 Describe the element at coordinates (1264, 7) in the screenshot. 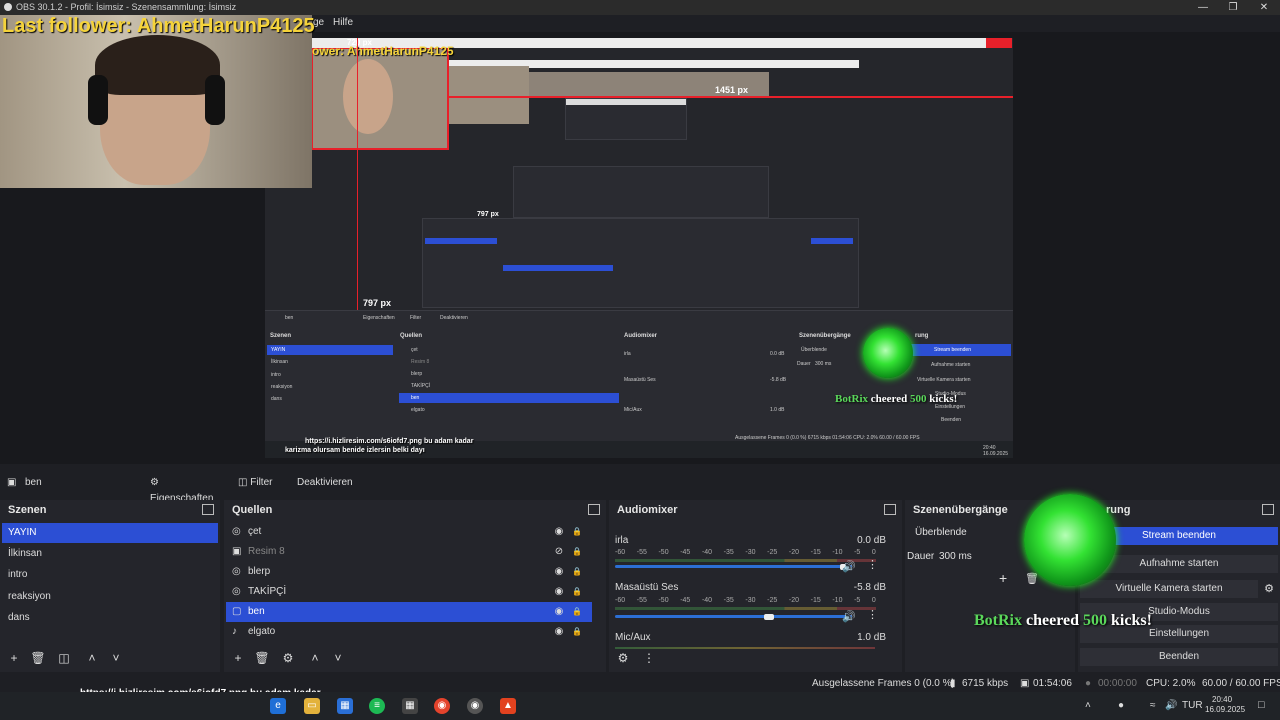

I see `close-button: ✕` at that location.